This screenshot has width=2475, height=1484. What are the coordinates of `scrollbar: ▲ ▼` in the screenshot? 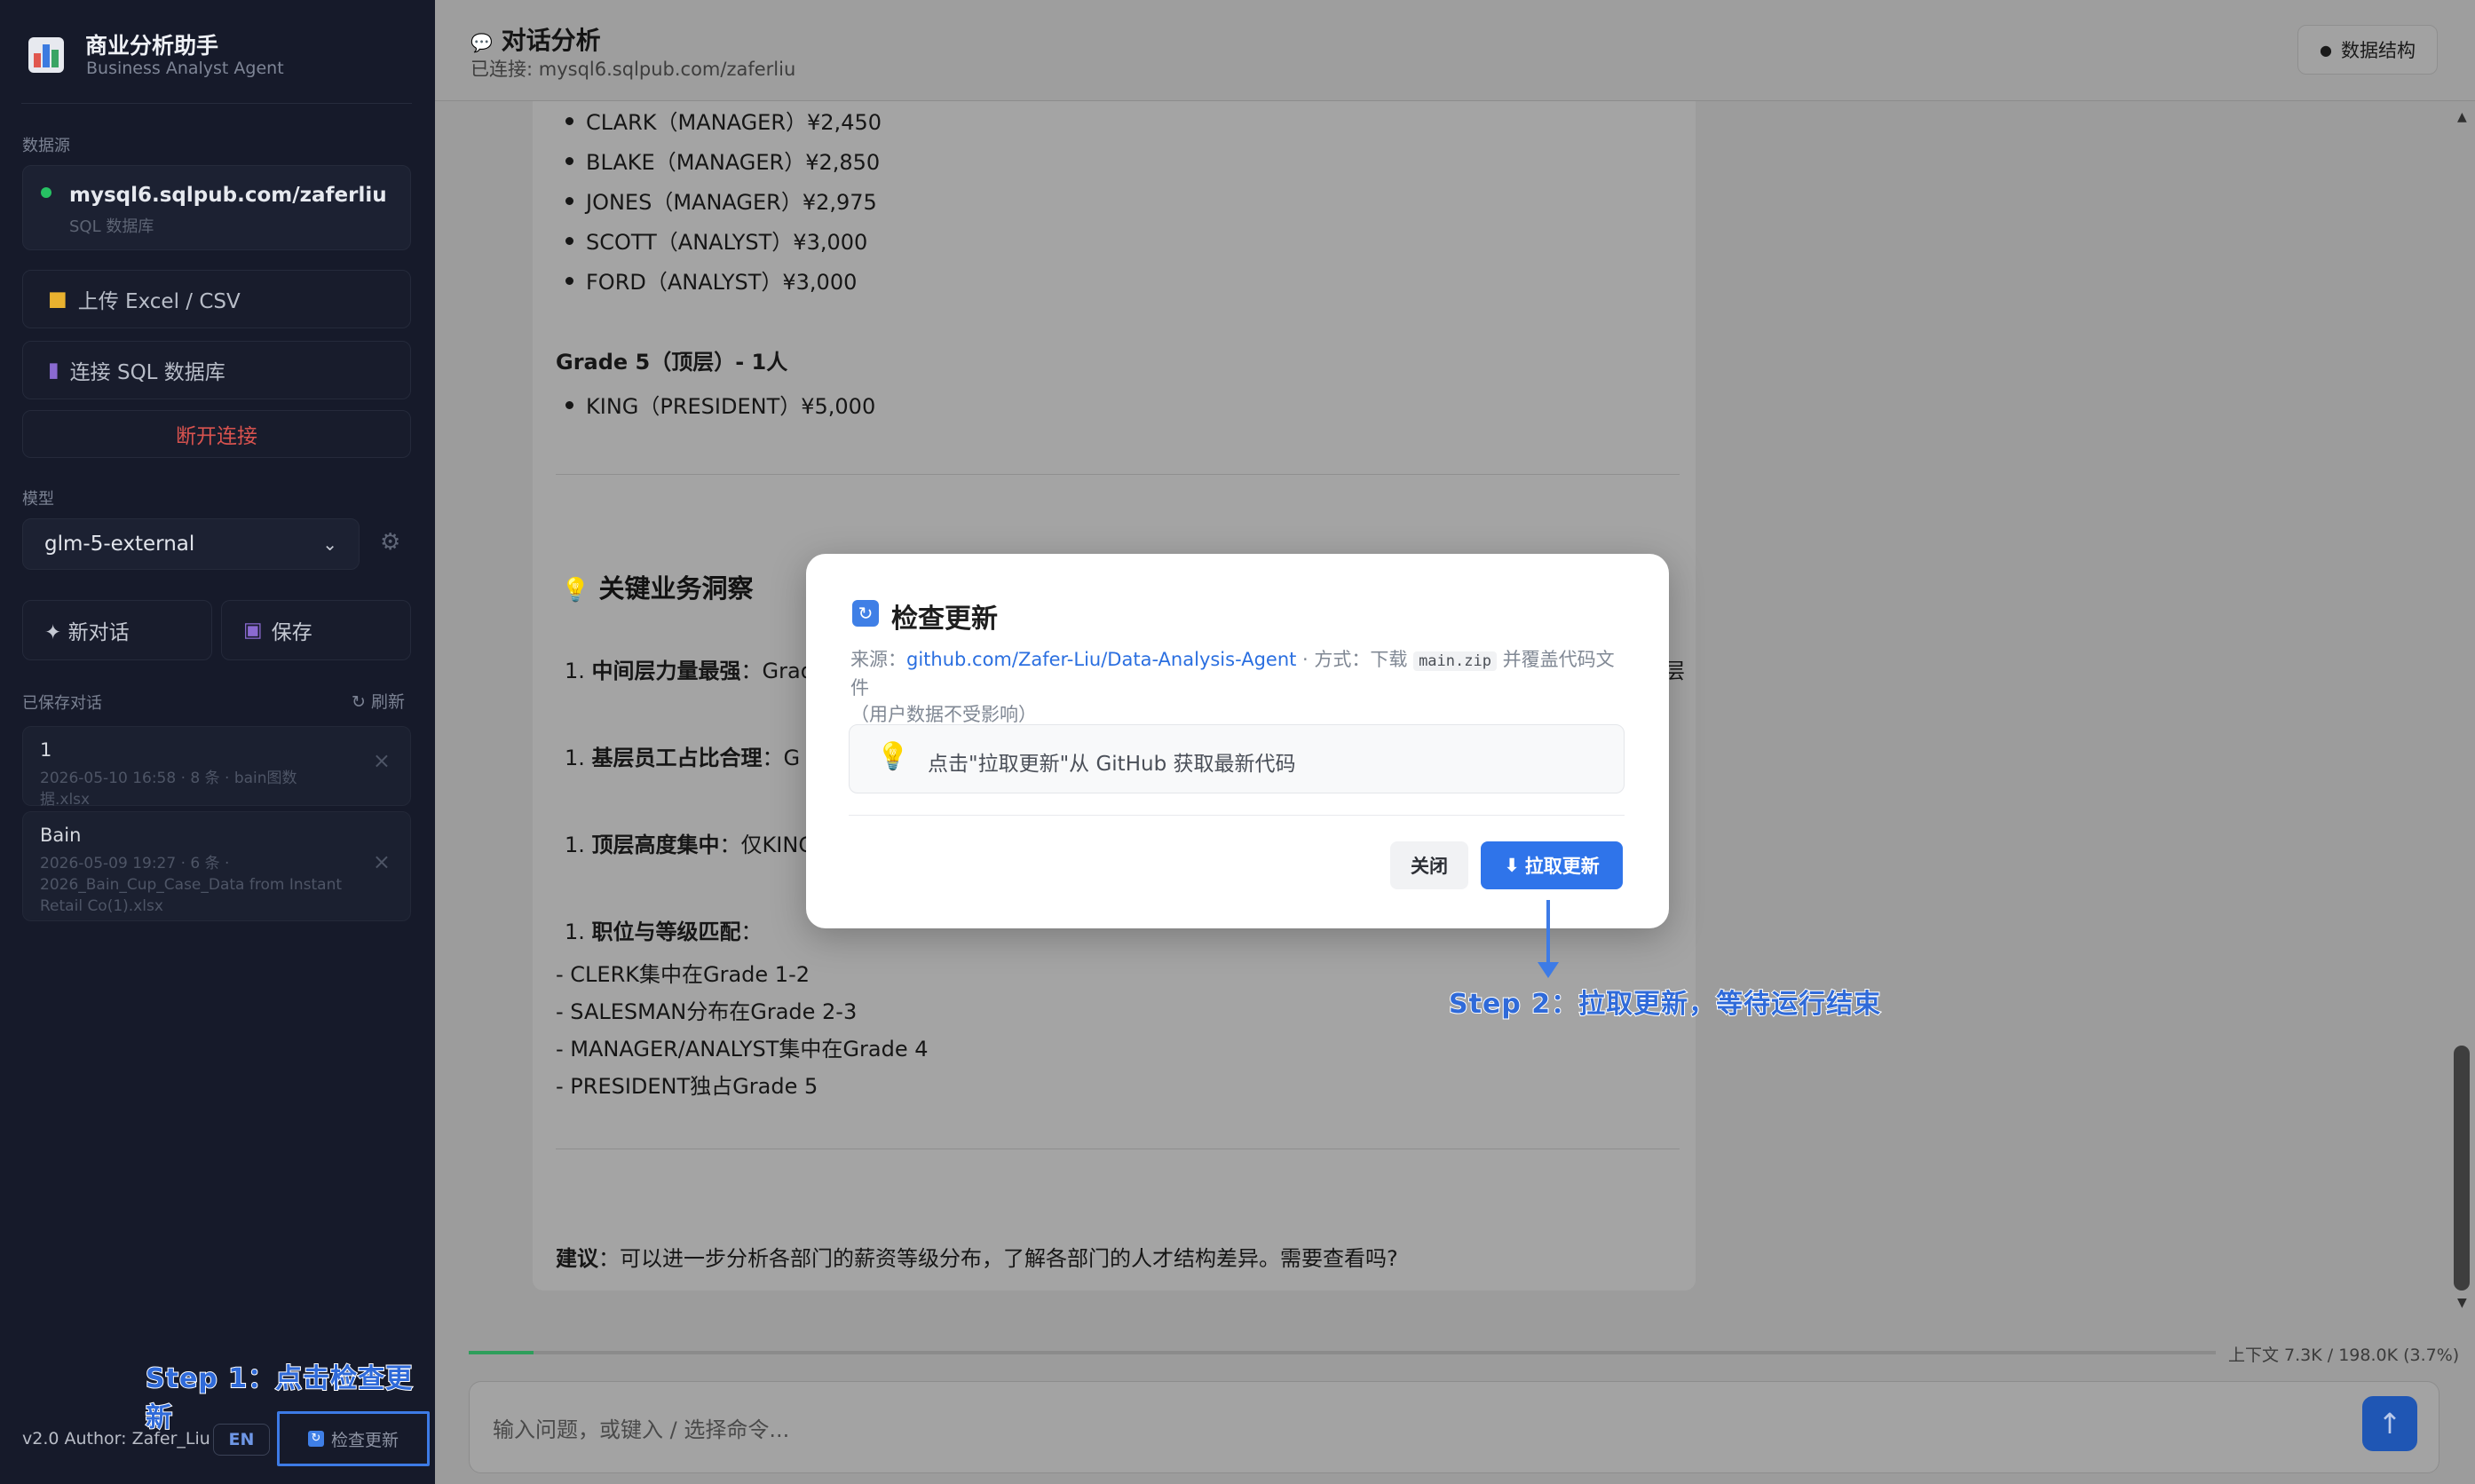 It's located at (2462, 712).